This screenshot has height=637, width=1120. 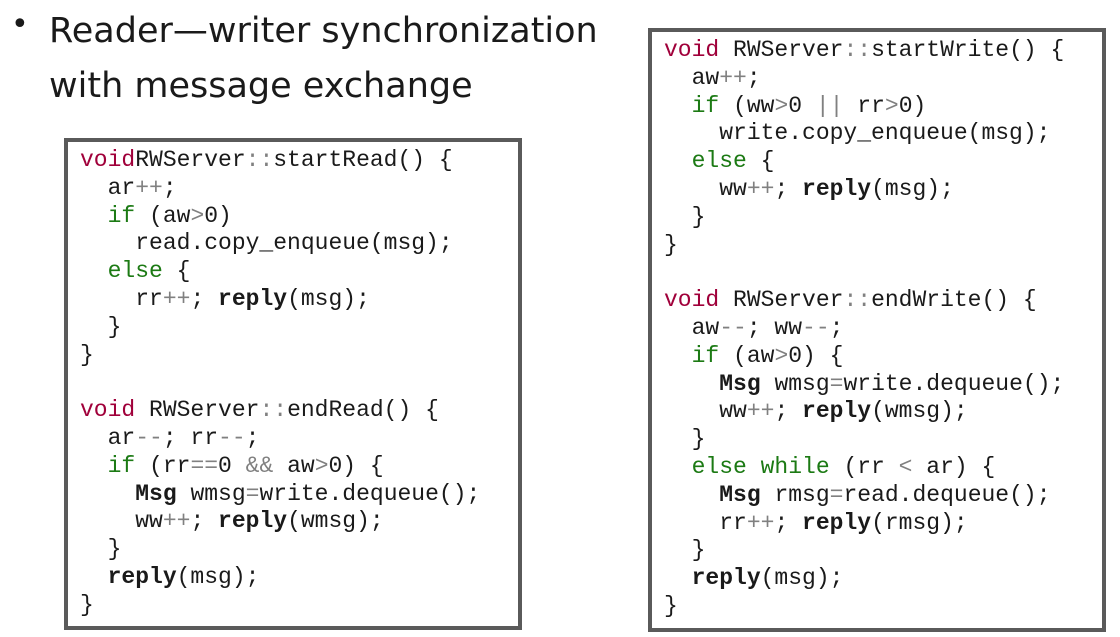 What do you see at coordinates (190, 437) in the screenshot?
I see `code-token: ; rr` at bounding box center [190, 437].